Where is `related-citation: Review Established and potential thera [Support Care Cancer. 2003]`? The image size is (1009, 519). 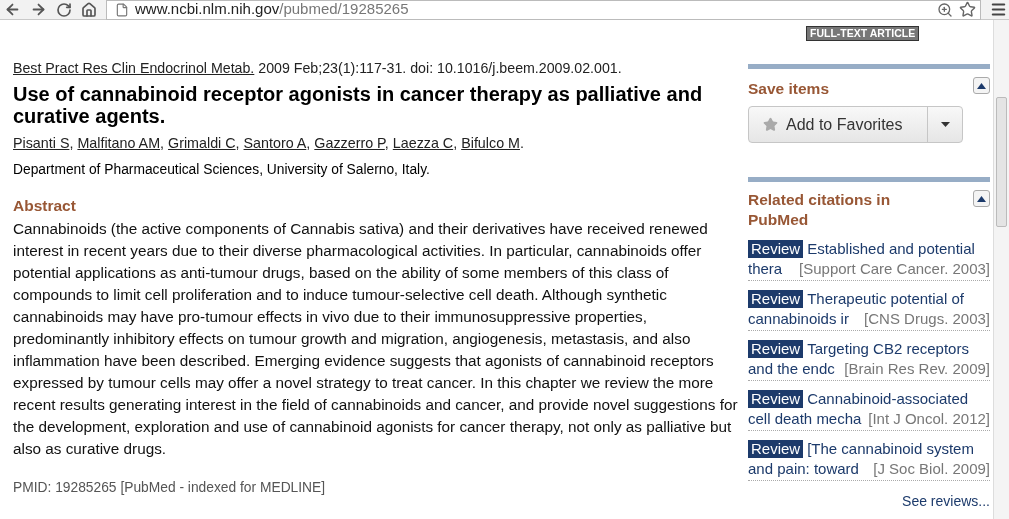 related-citation: Review Established and potential thera [Support Care Cancer. 2003] is located at coordinates (869, 260).